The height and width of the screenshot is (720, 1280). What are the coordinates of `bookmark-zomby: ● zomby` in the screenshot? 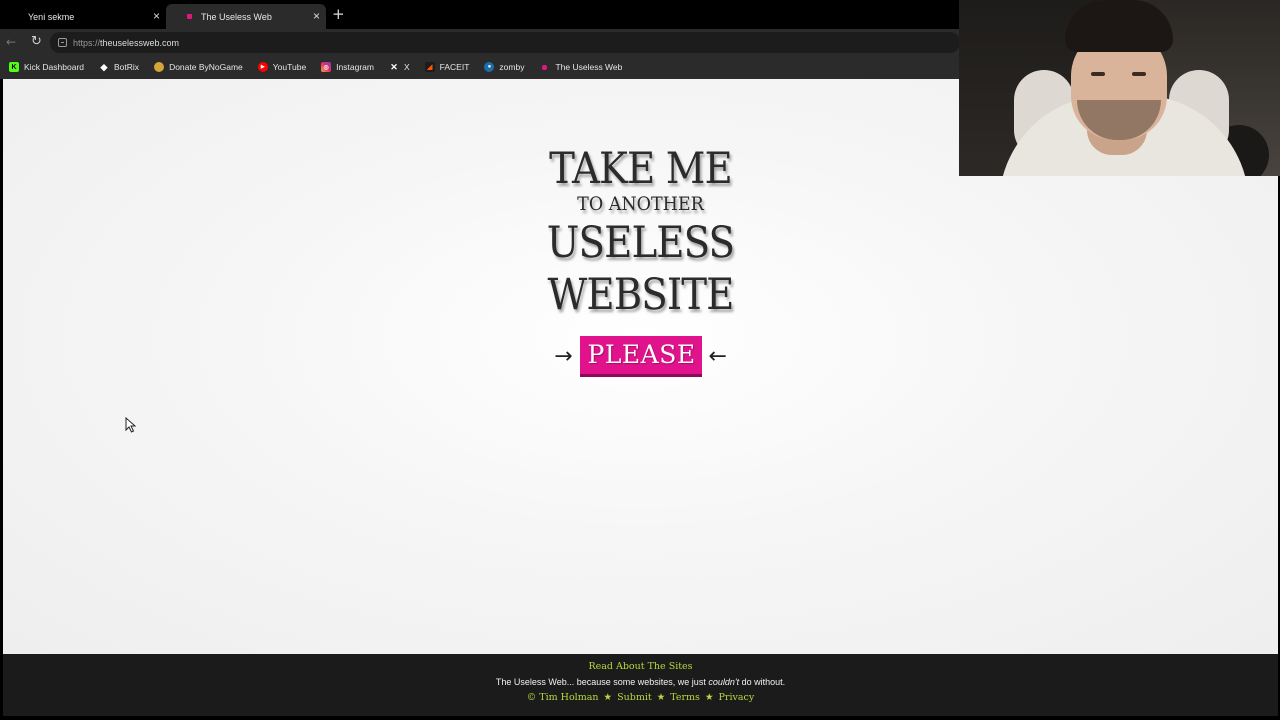 It's located at (504, 67).